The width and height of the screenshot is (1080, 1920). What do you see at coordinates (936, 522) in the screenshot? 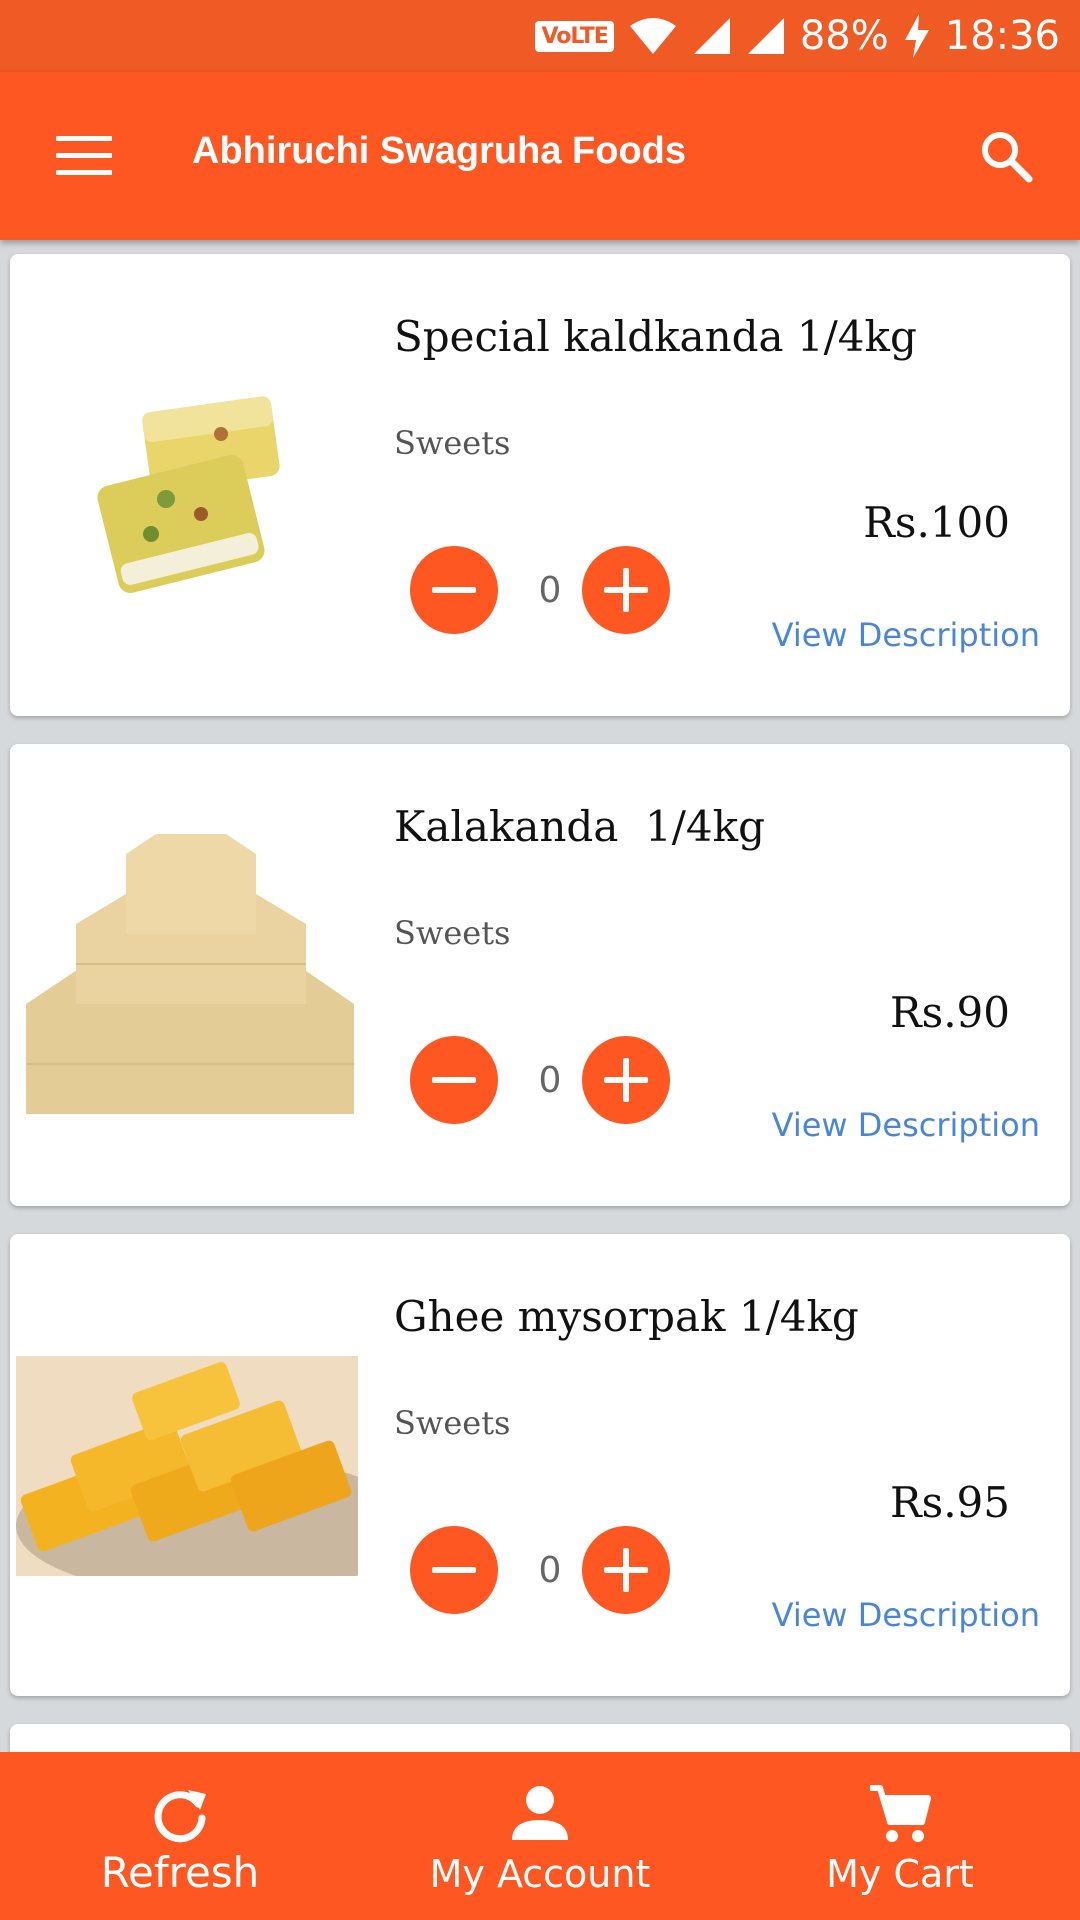
I see `product-price: Rs.100` at bounding box center [936, 522].